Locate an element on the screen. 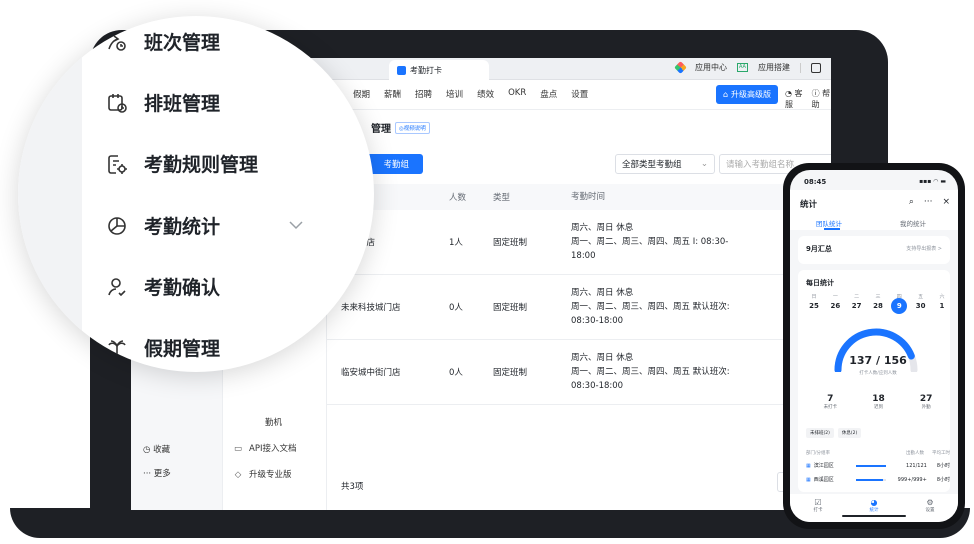  menu-item-scheduling: 排班管理 is located at coordinates (162, 102).